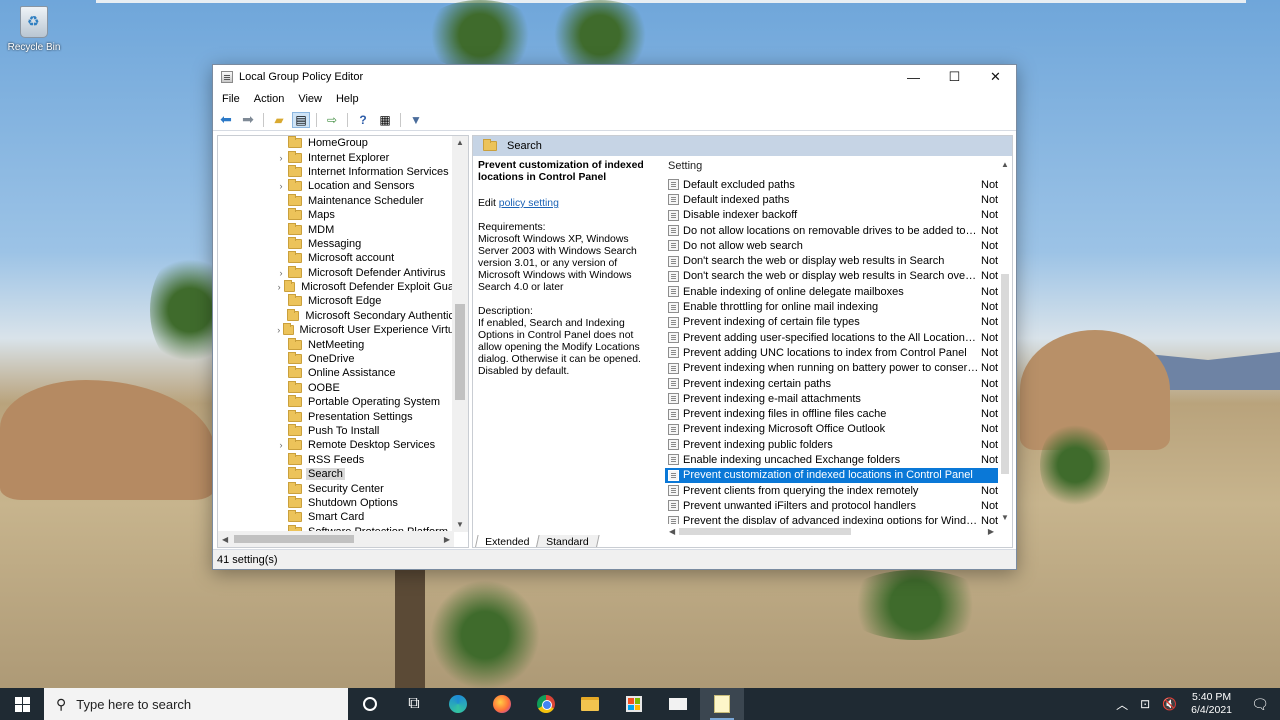 This screenshot has width=1280, height=720. What do you see at coordinates (1145, 704) in the screenshot?
I see `network-icon: ⊡` at bounding box center [1145, 704].